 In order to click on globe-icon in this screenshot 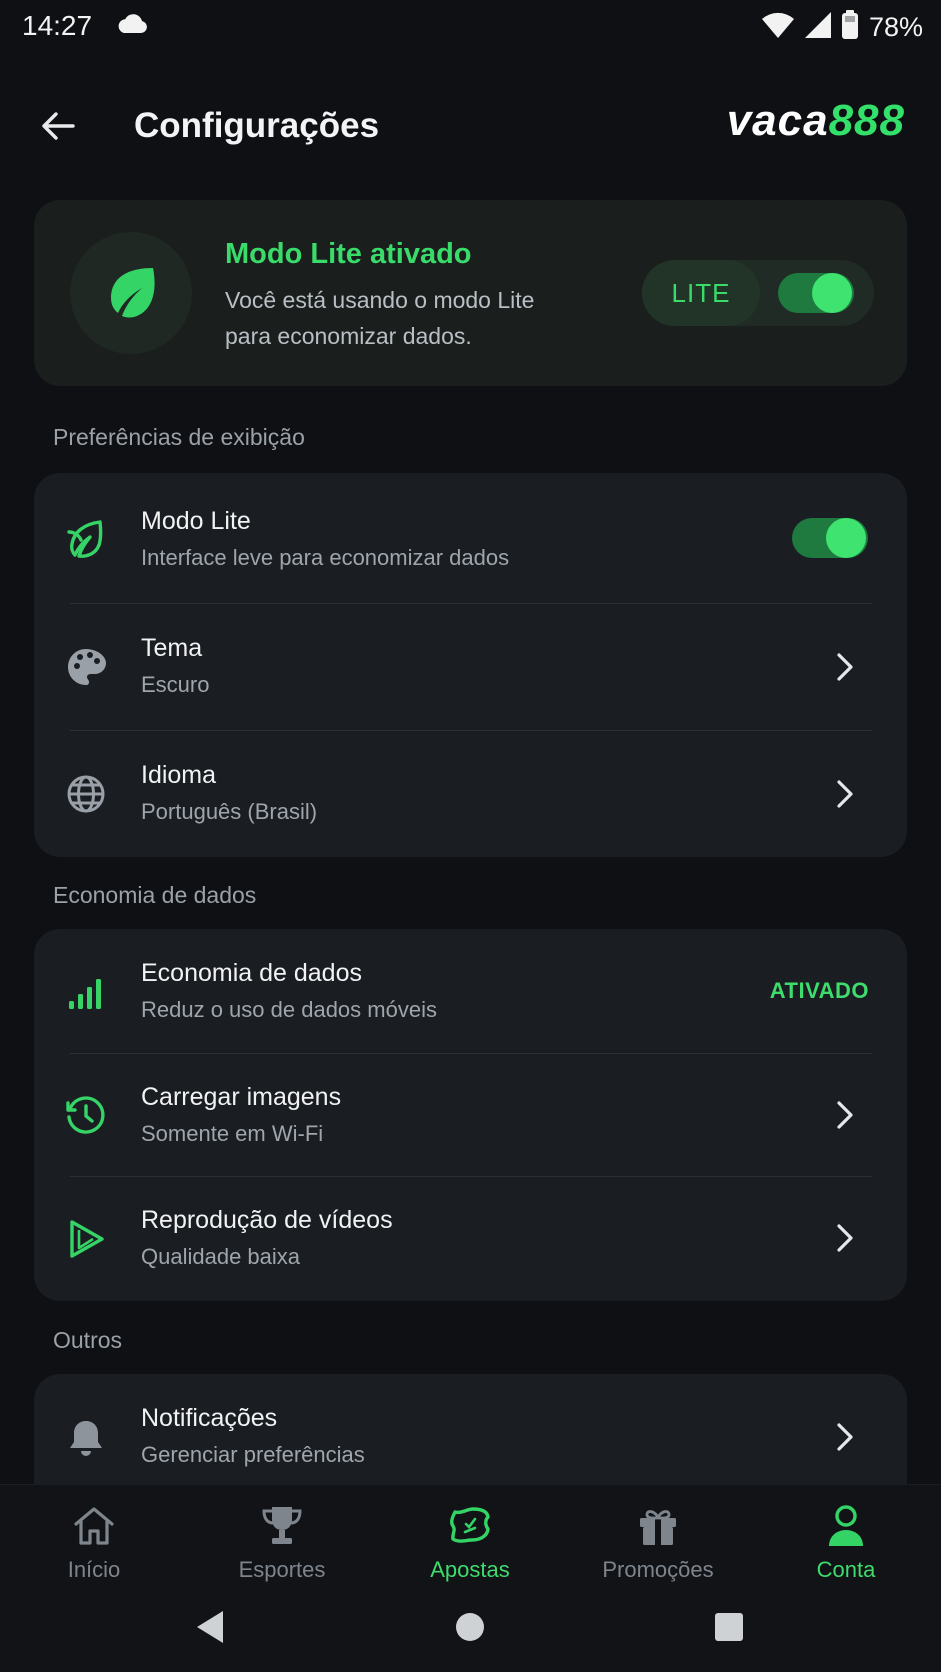, I will do `click(86, 794)`.